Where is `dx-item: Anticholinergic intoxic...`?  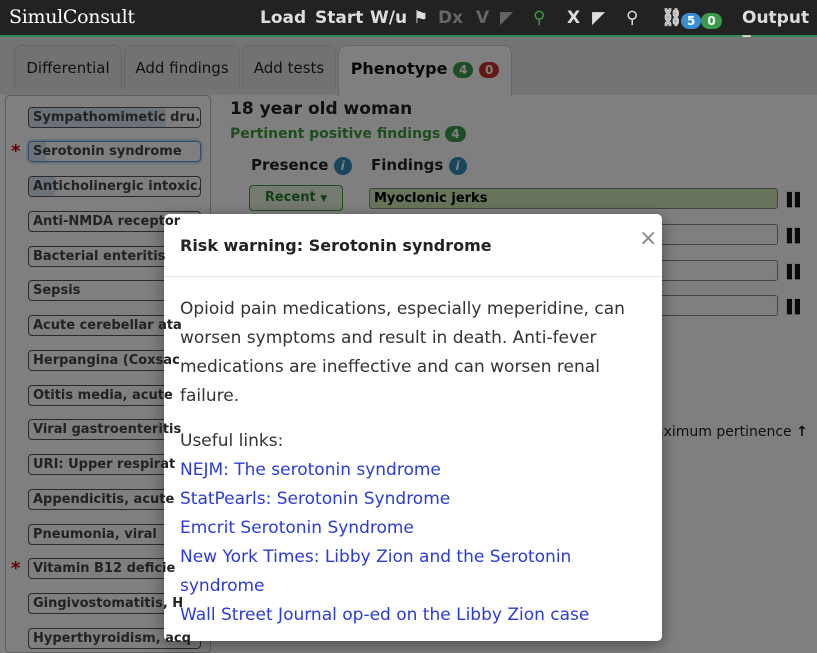
dx-item: Anticholinergic intoxic... is located at coordinates (114, 186).